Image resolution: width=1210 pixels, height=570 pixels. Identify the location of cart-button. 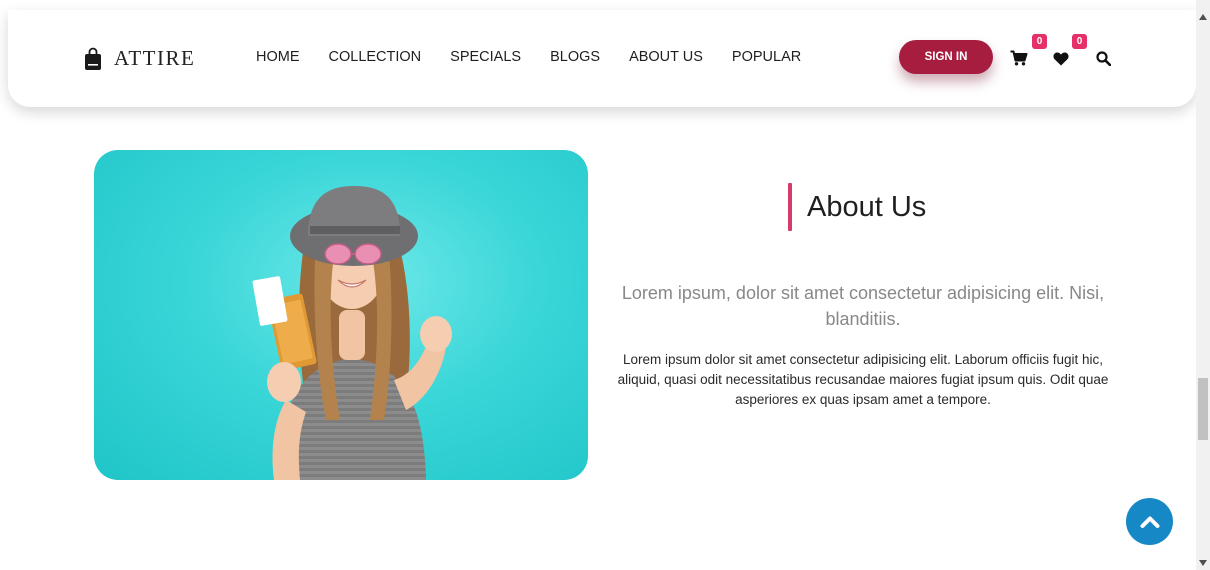
(1019, 58).